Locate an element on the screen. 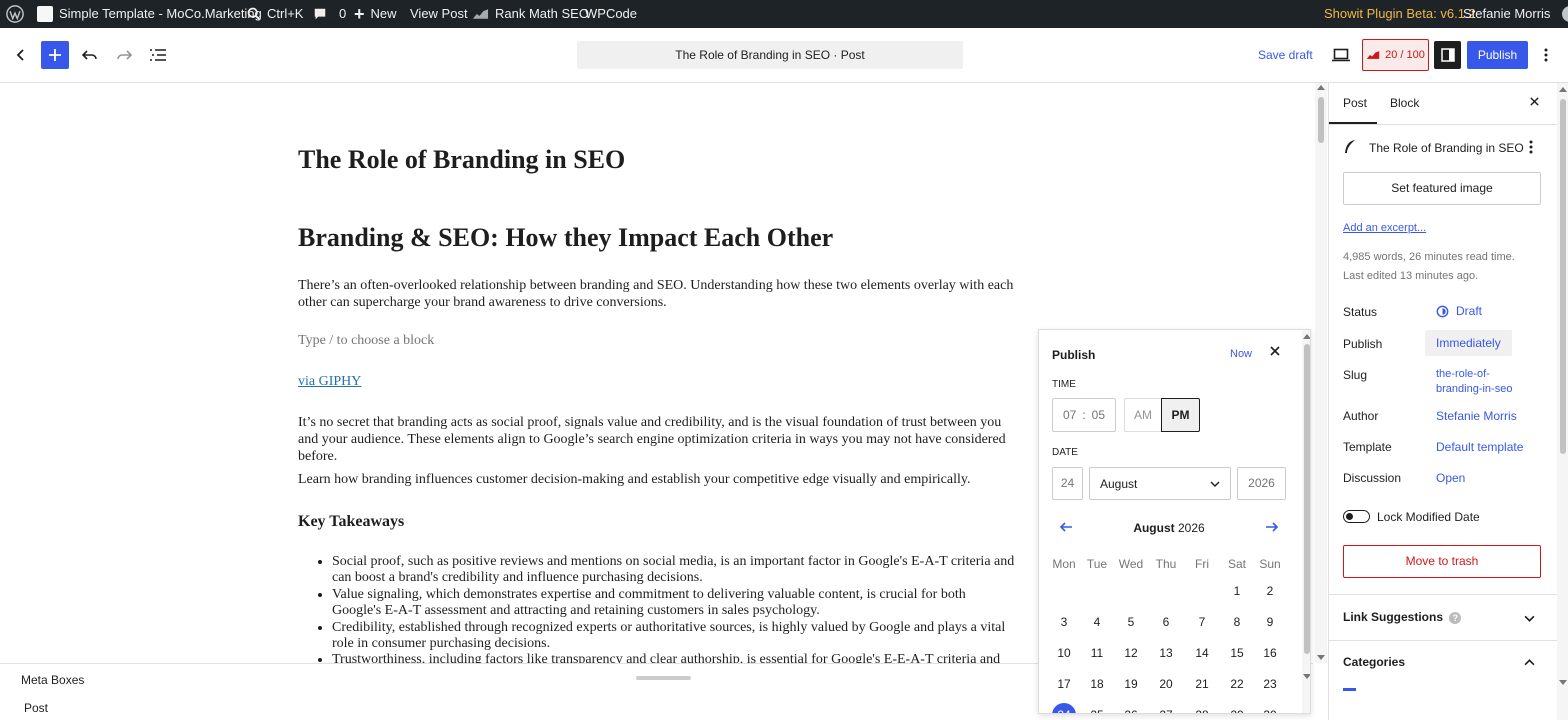 This screenshot has width=1568, height=720. publish-button: Publish is located at coordinates (1497, 55).